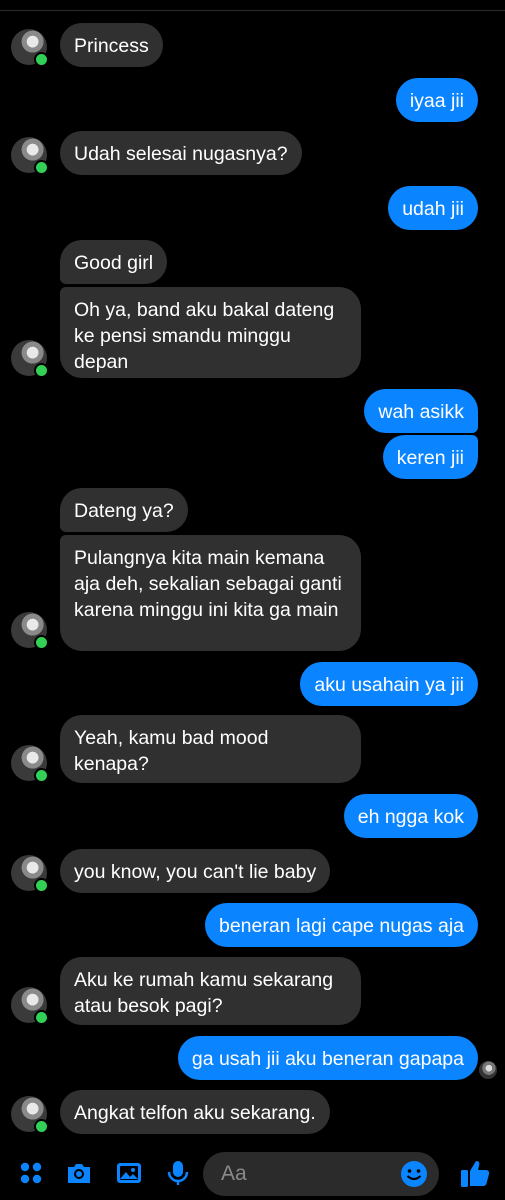 This screenshot has height=1200, width=505. What do you see at coordinates (31, 1173) in the screenshot?
I see `apps-icon` at bounding box center [31, 1173].